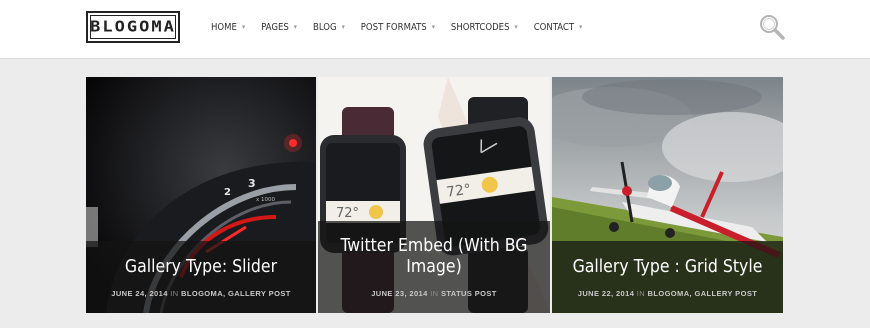 Image resolution: width=870 pixels, height=328 pixels. I want to click on svg-text: 2, so click(227, 192).